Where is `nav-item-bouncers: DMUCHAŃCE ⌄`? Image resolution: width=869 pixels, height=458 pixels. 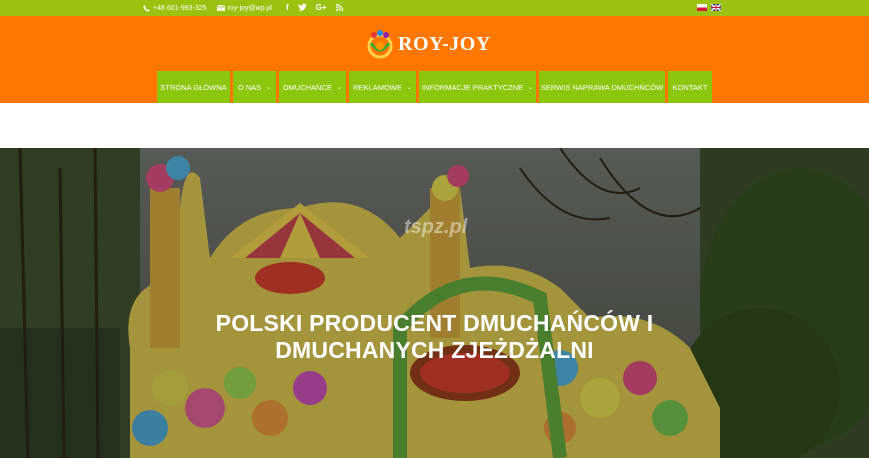
nav-item-bouncers: DMUCHAŃCE ⌄ is located at coordinates (312, 87).